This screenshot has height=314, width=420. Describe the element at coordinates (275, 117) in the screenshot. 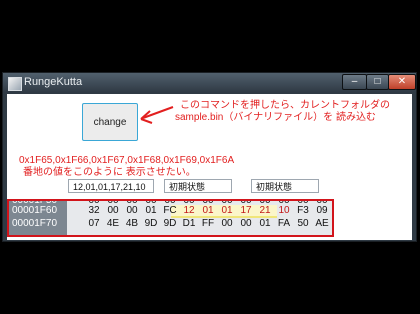

I see `note-line-2: sample.bin（バイナリファイル）を 読み込む` at that location.